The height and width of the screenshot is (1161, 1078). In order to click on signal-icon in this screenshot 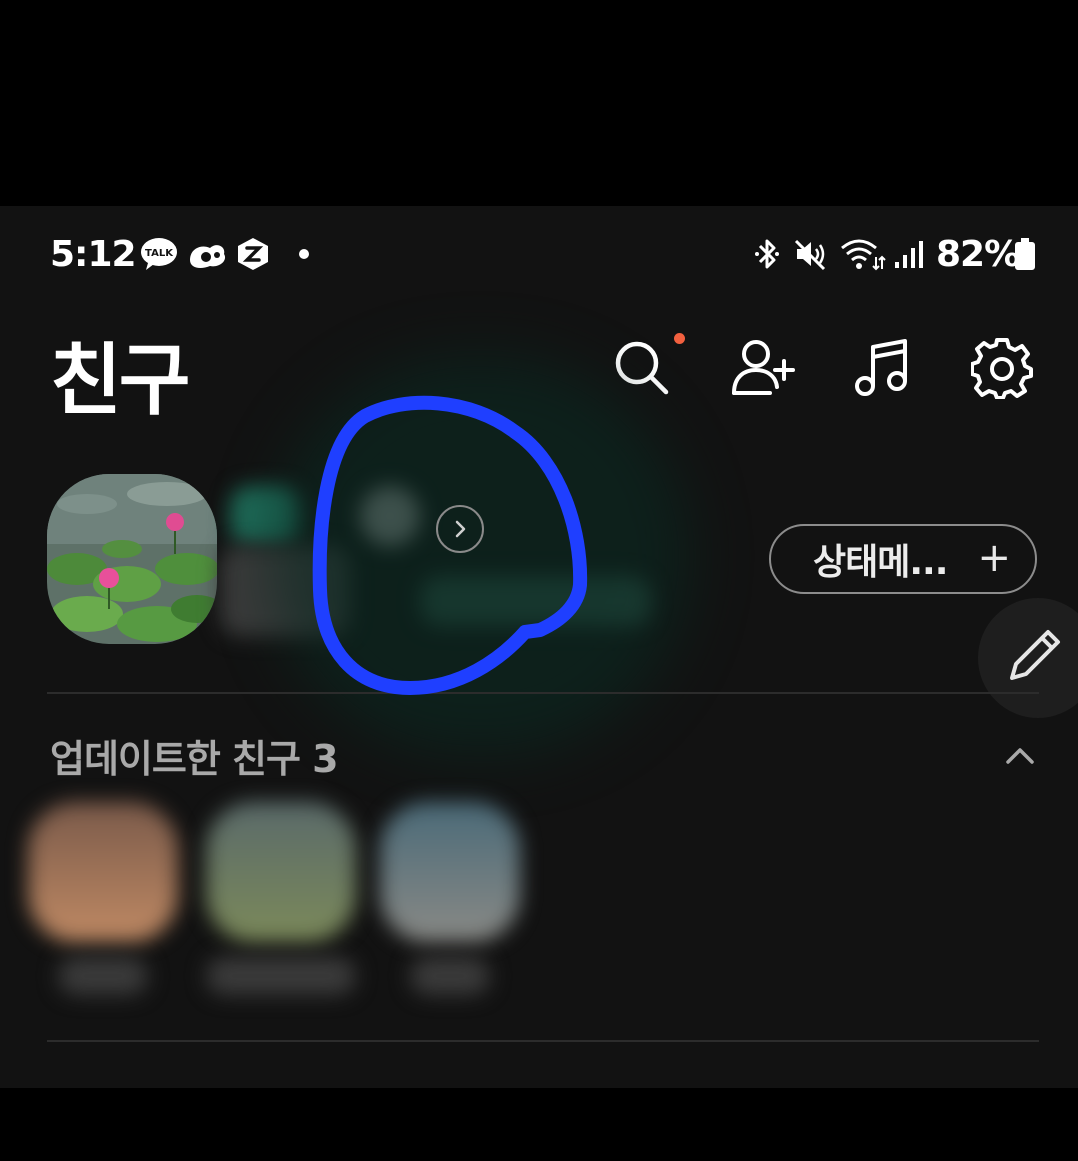, I will do `click(908, 254)`.